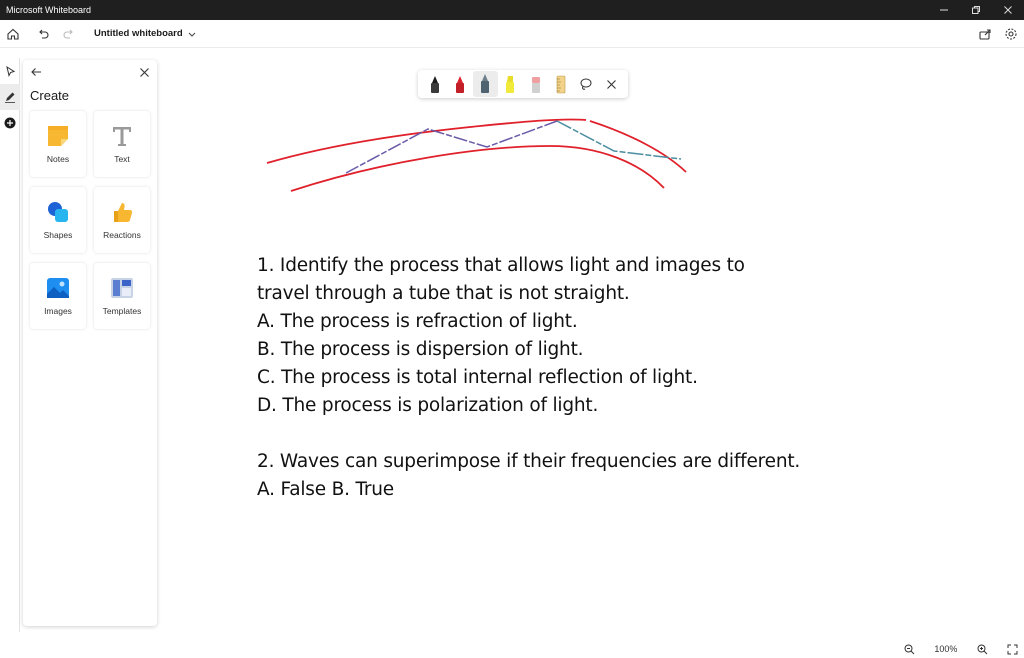 This screenshot has width=1024, height=658. Describe the element at coordinates (961, 649) in the screenshot. I see `zoom-bar: 100%` at that location.